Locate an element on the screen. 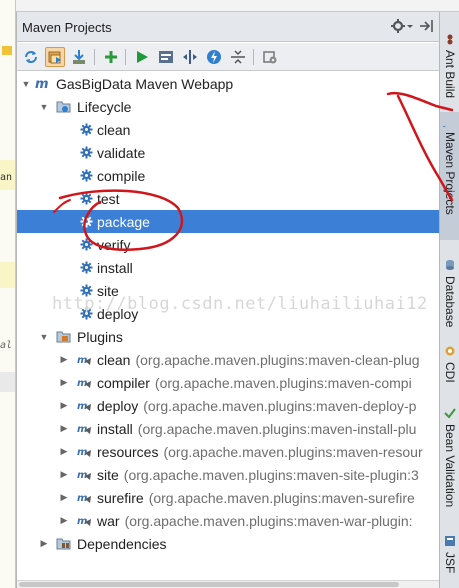 This screenshot has width=459, height=588. plugin-name: resources is located at coordinates (128, 451).